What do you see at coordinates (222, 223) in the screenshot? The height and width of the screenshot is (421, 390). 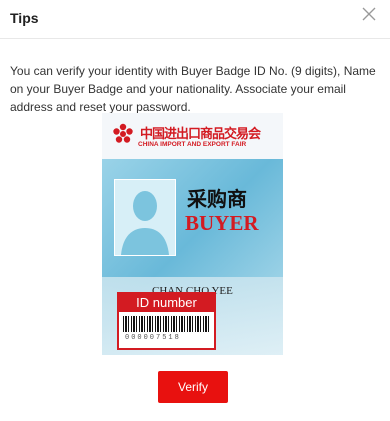 I see `buyer-role-en: BUYER` at bounding box center [222, 223].